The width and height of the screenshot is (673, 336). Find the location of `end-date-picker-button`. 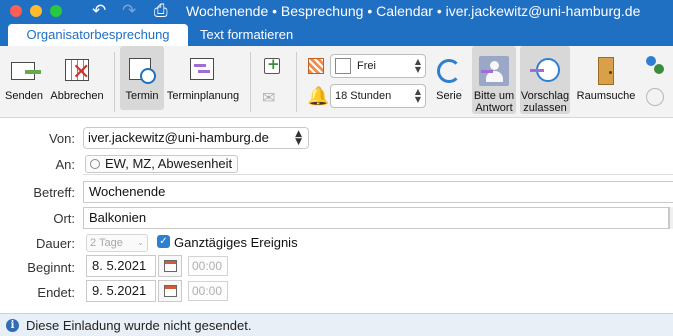

end-date-picker-button is located at coordinates (170, 291).